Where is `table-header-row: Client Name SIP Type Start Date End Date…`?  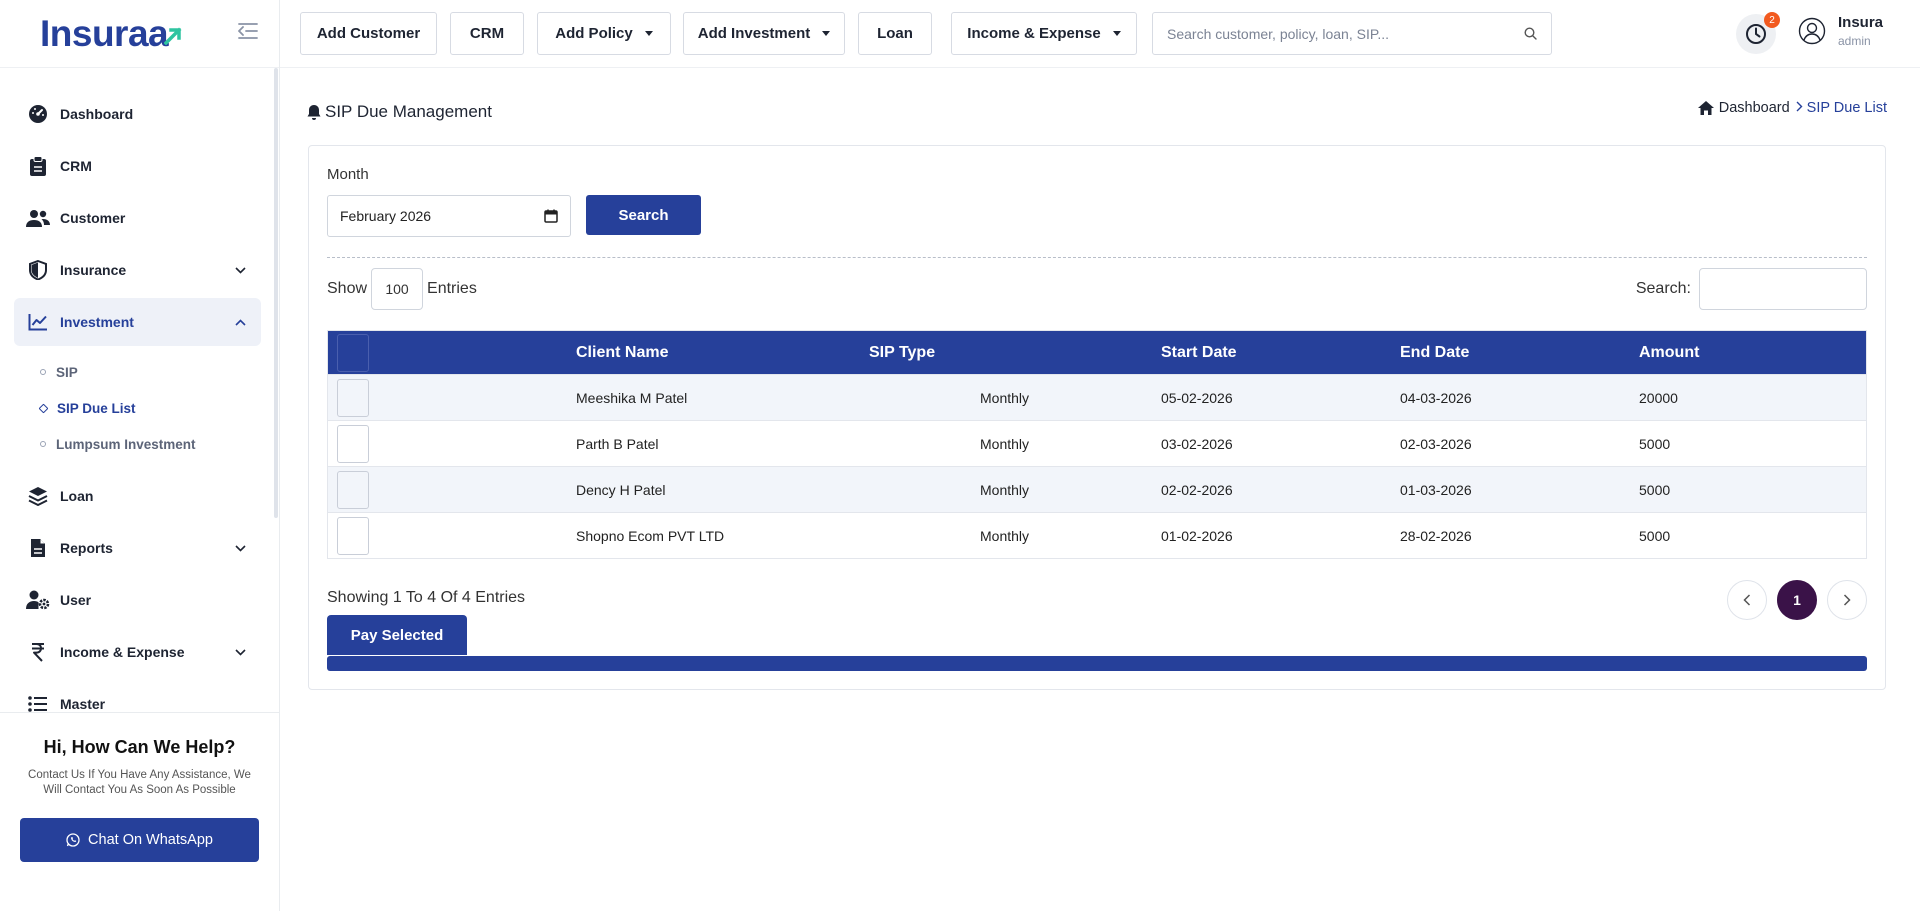
table-header-row: Client Name SIP Type Start Date End Date… is located at coordinates (1097, 352).